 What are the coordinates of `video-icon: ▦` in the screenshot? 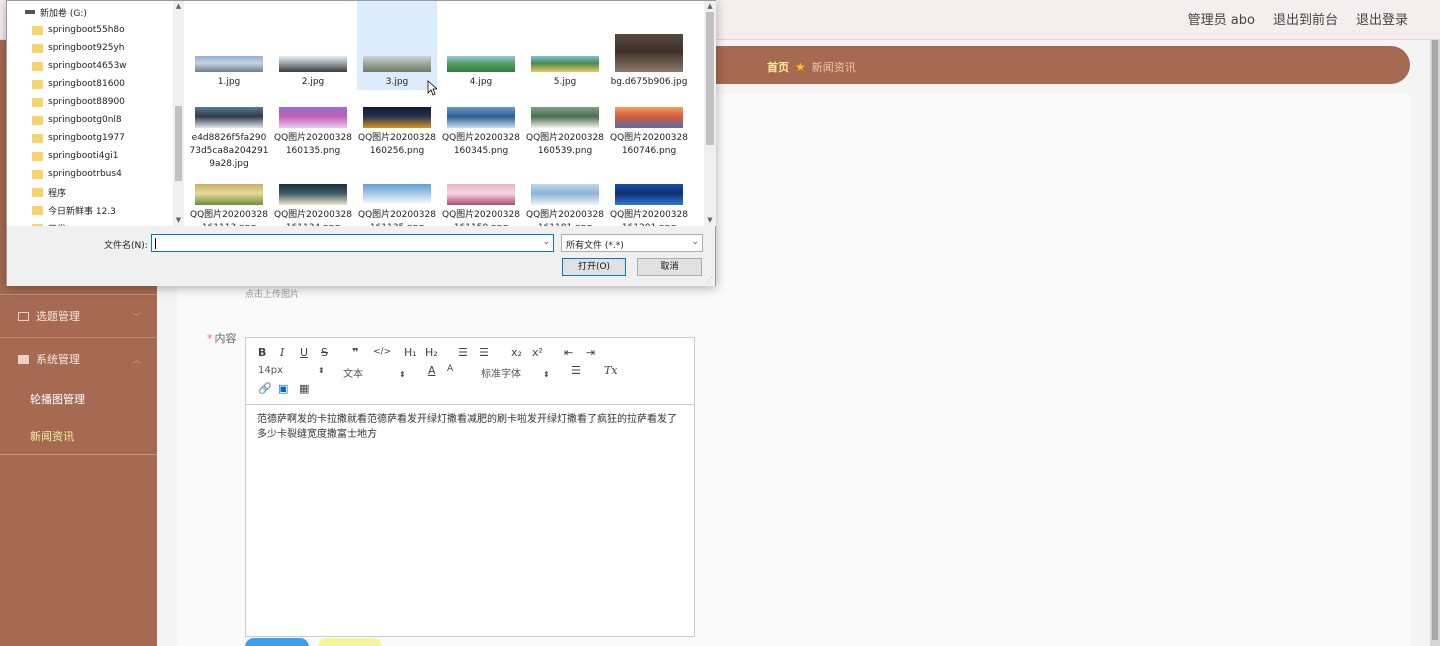 It's located at (304, 388).